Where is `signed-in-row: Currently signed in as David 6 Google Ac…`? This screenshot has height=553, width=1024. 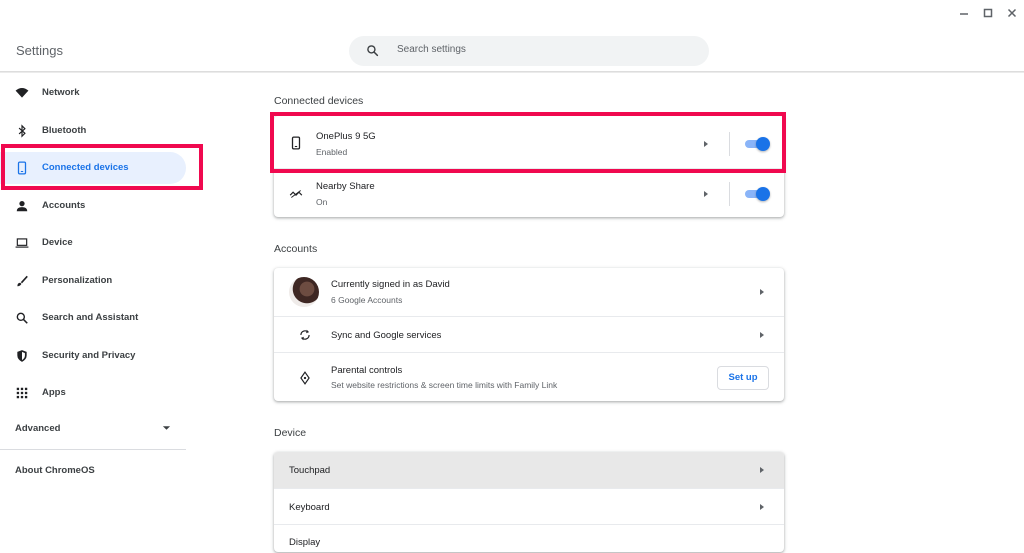 signed-in-row: Currently signed in as David 6 Google Ac… is located at coordinates (529, 292).